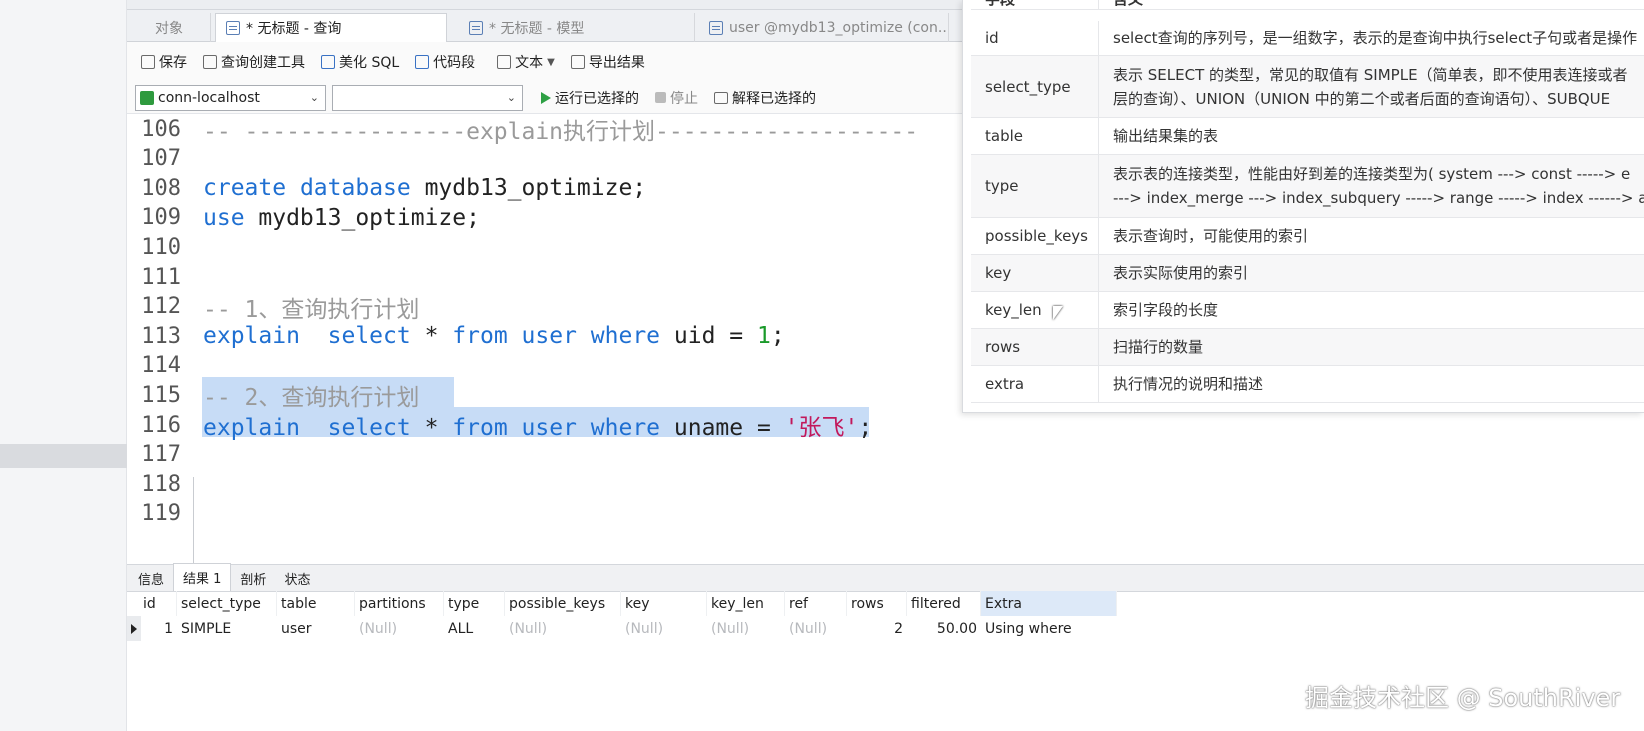 Image resolution: width=1644 pixels, height=731 pixels. I want to click on explain-selected-button: 解释已选择的, so click(765, 98).